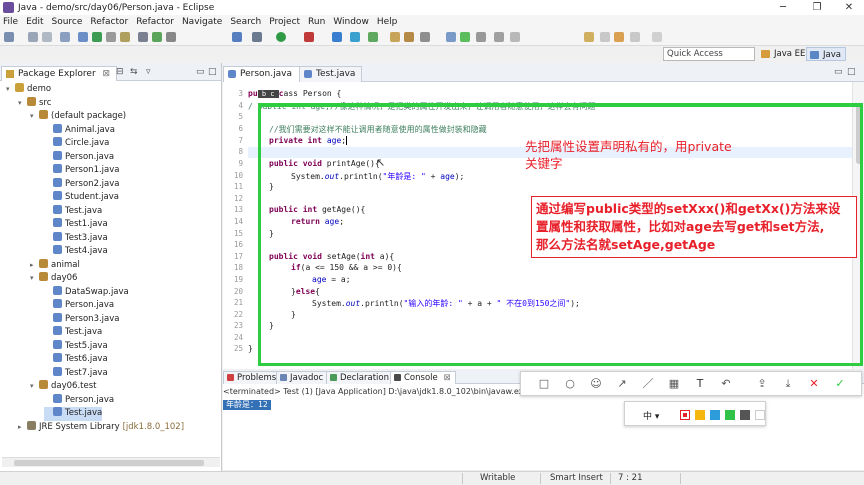  What do you see at coordinates (387, 22) in the screenshot?
I see `menu-help: Help` at bounding box center [387, 22].